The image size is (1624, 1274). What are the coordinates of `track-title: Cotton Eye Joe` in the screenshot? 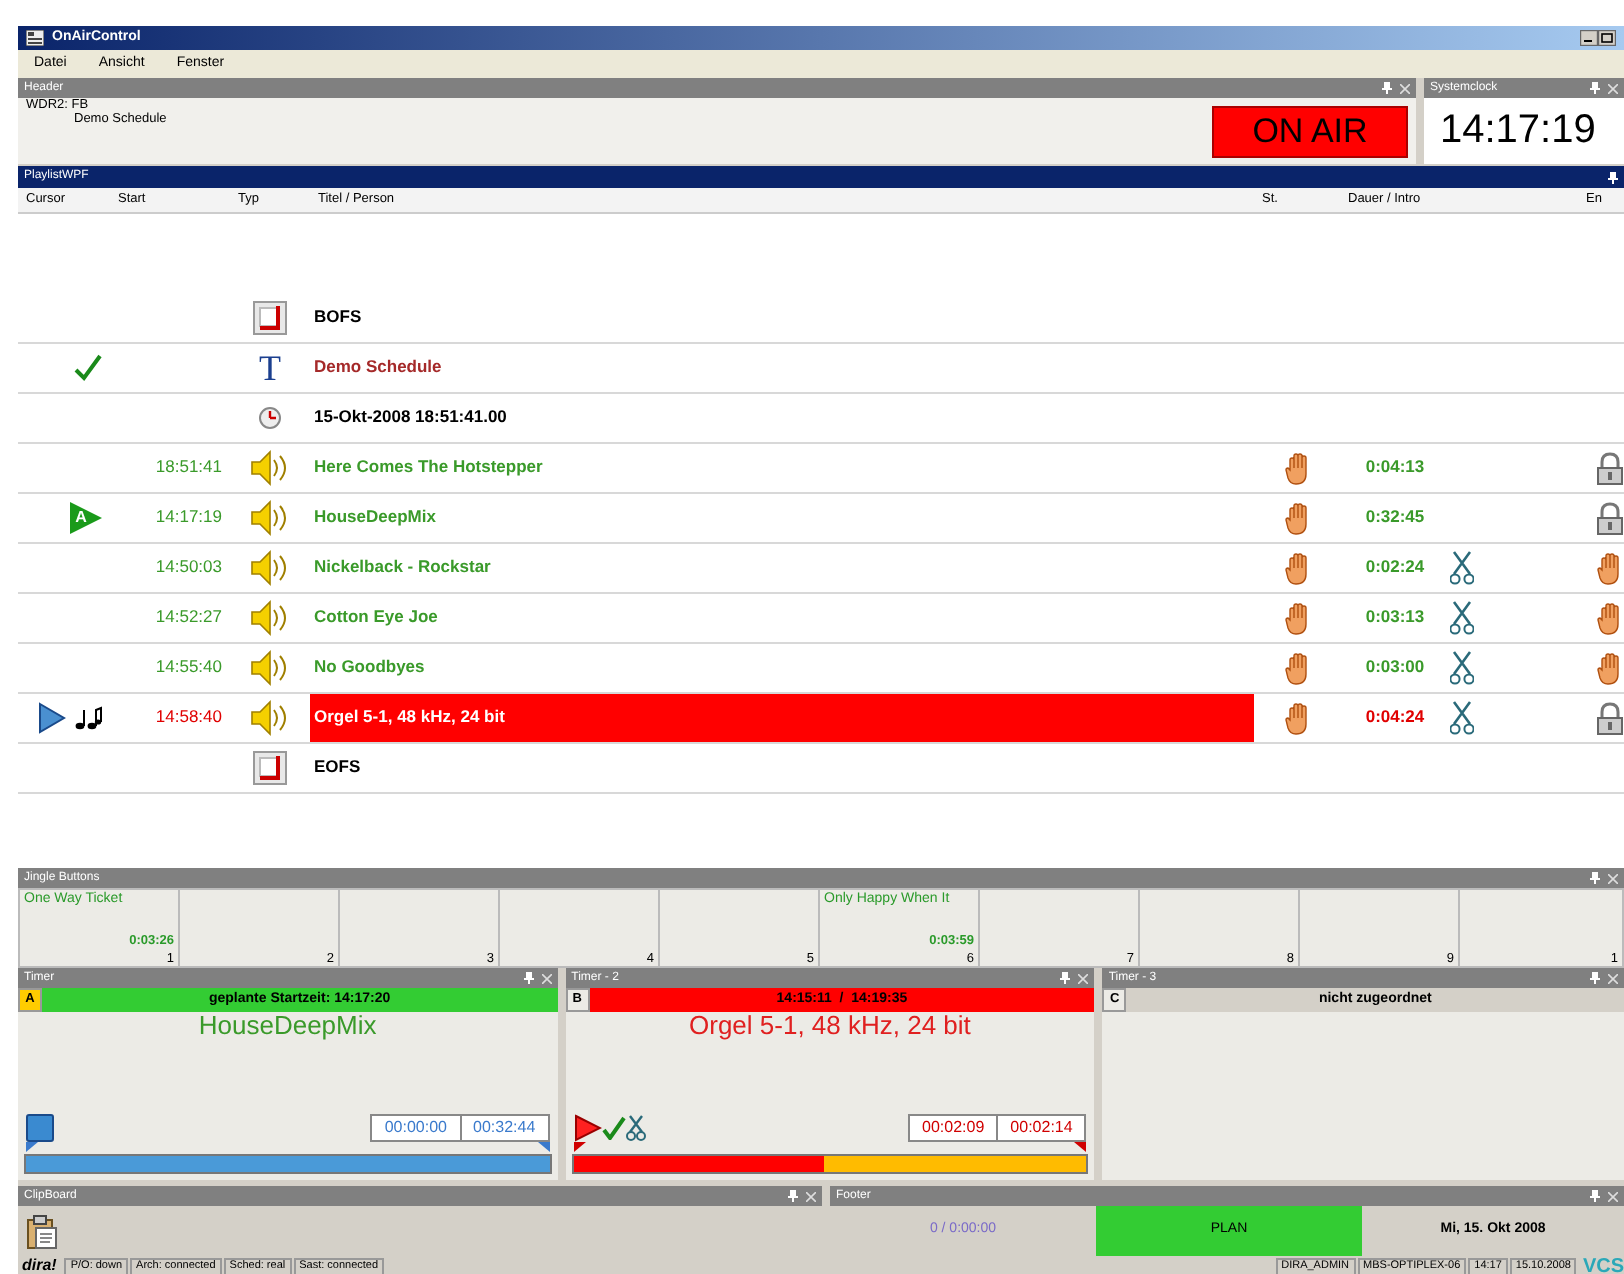 It's located at (376, 618).